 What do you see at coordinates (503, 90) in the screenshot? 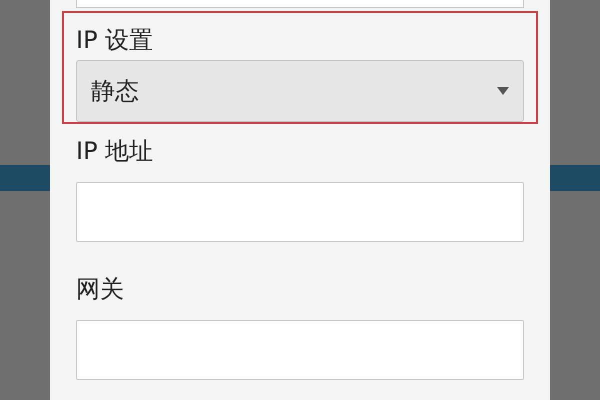
I see `caret-icon` at bounding box center [503, 90].